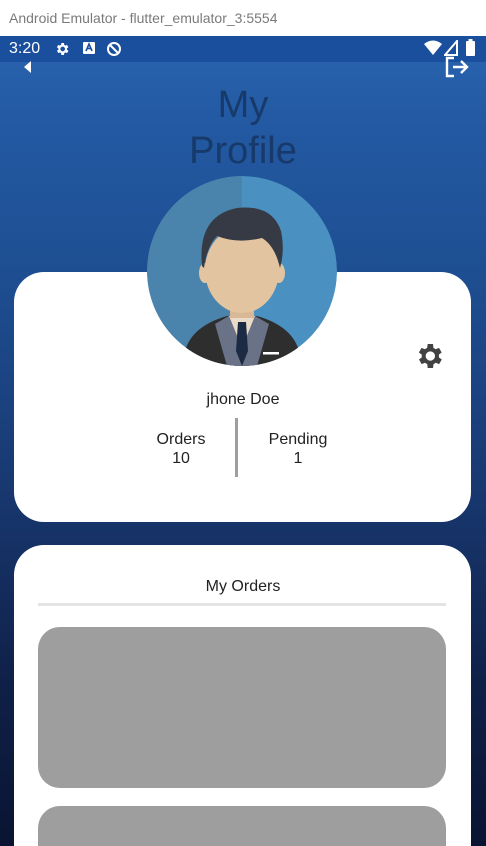 The image size is (486, 846). What do you see at coordinates (181, 458) in the screenshot?
I see `orders-stat-value: 10` at bounding box center [181, 458].